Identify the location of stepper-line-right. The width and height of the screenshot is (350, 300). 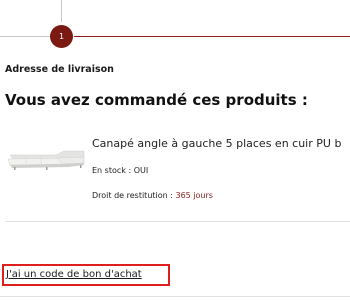
(212, 36).